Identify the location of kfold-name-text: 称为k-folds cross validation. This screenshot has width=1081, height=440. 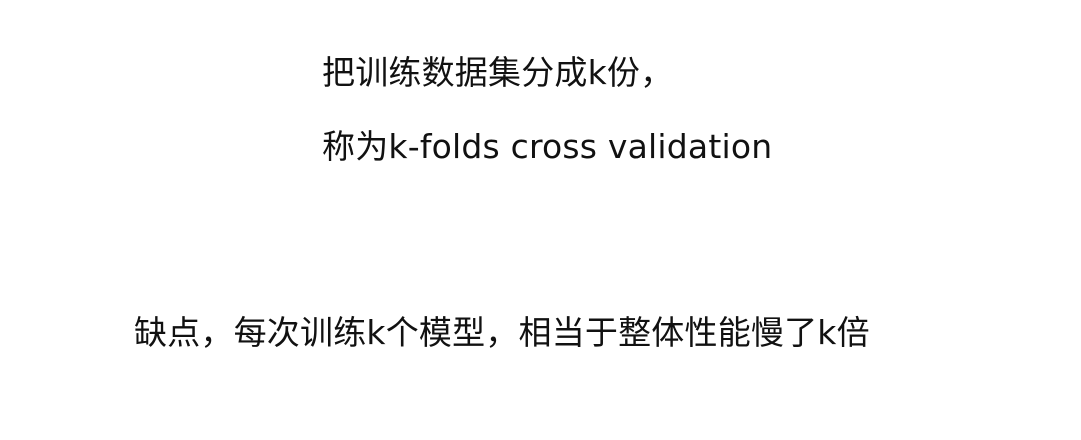
(547, 146).